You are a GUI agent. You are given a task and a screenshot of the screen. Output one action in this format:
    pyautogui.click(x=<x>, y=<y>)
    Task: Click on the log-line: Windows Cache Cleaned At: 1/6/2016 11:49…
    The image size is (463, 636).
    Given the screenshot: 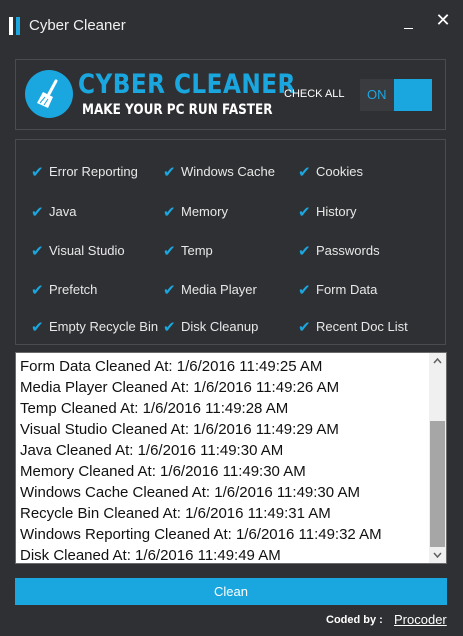 What is the action you would take?
    pyautogui.click(x=190, y=492)
    